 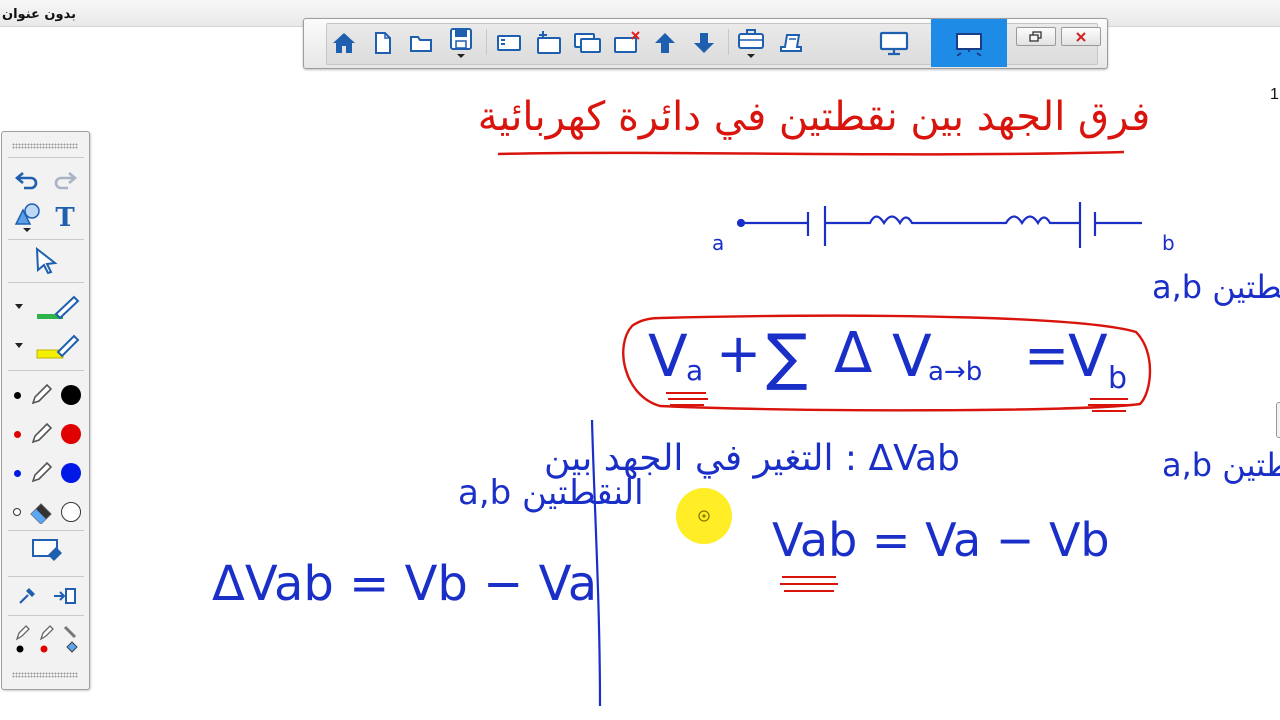 I want to click on black-pen-button, so click(x=47, y=395).